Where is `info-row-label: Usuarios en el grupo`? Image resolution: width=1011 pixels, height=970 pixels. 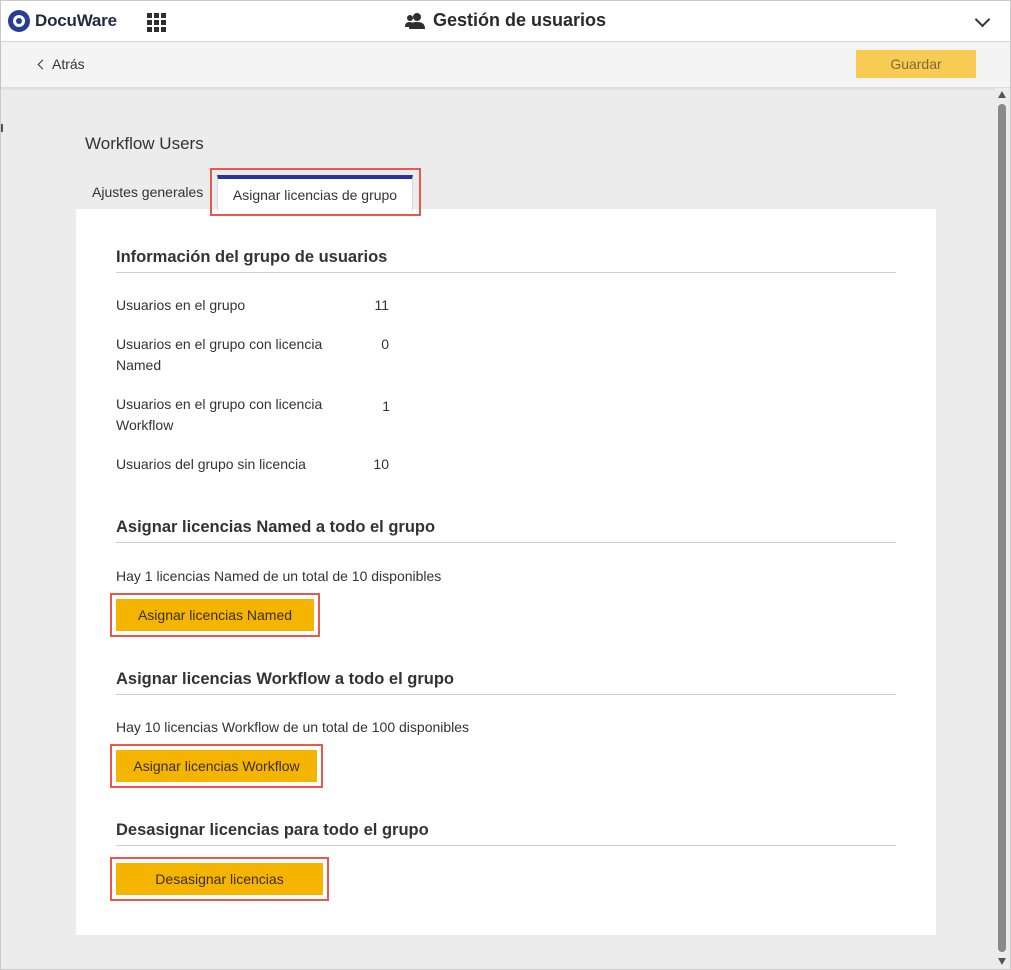
info-row-label: Usuarios en el grupo is located at coordinates (181, 305).